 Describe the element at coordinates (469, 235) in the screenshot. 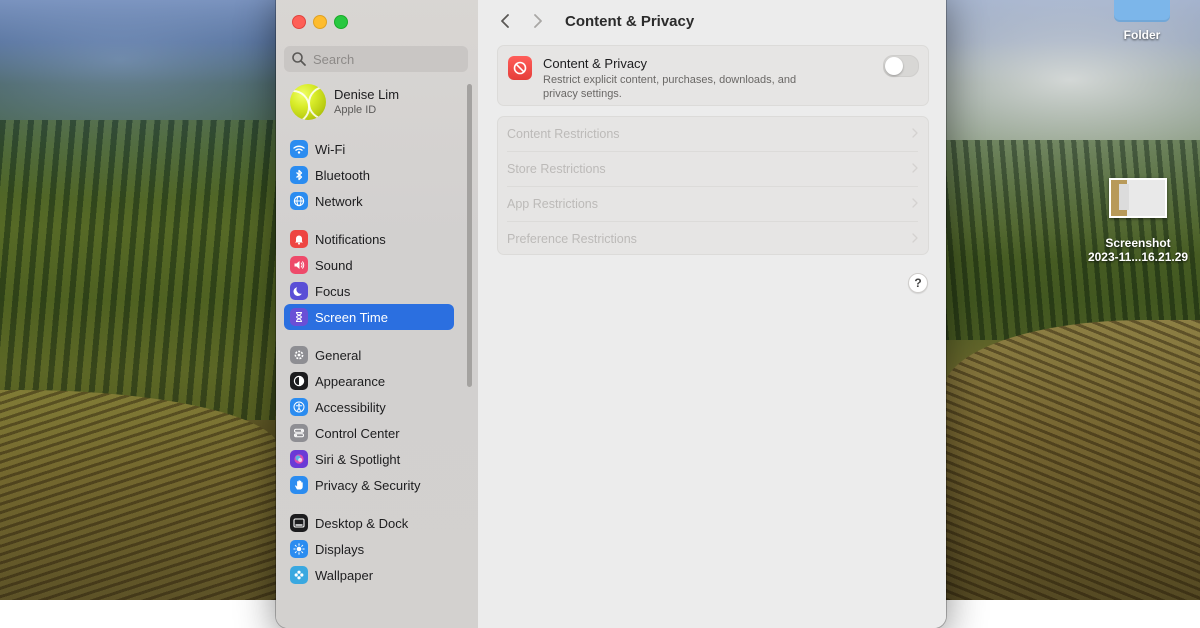

I see `sidebar-scrollbar` at that location.